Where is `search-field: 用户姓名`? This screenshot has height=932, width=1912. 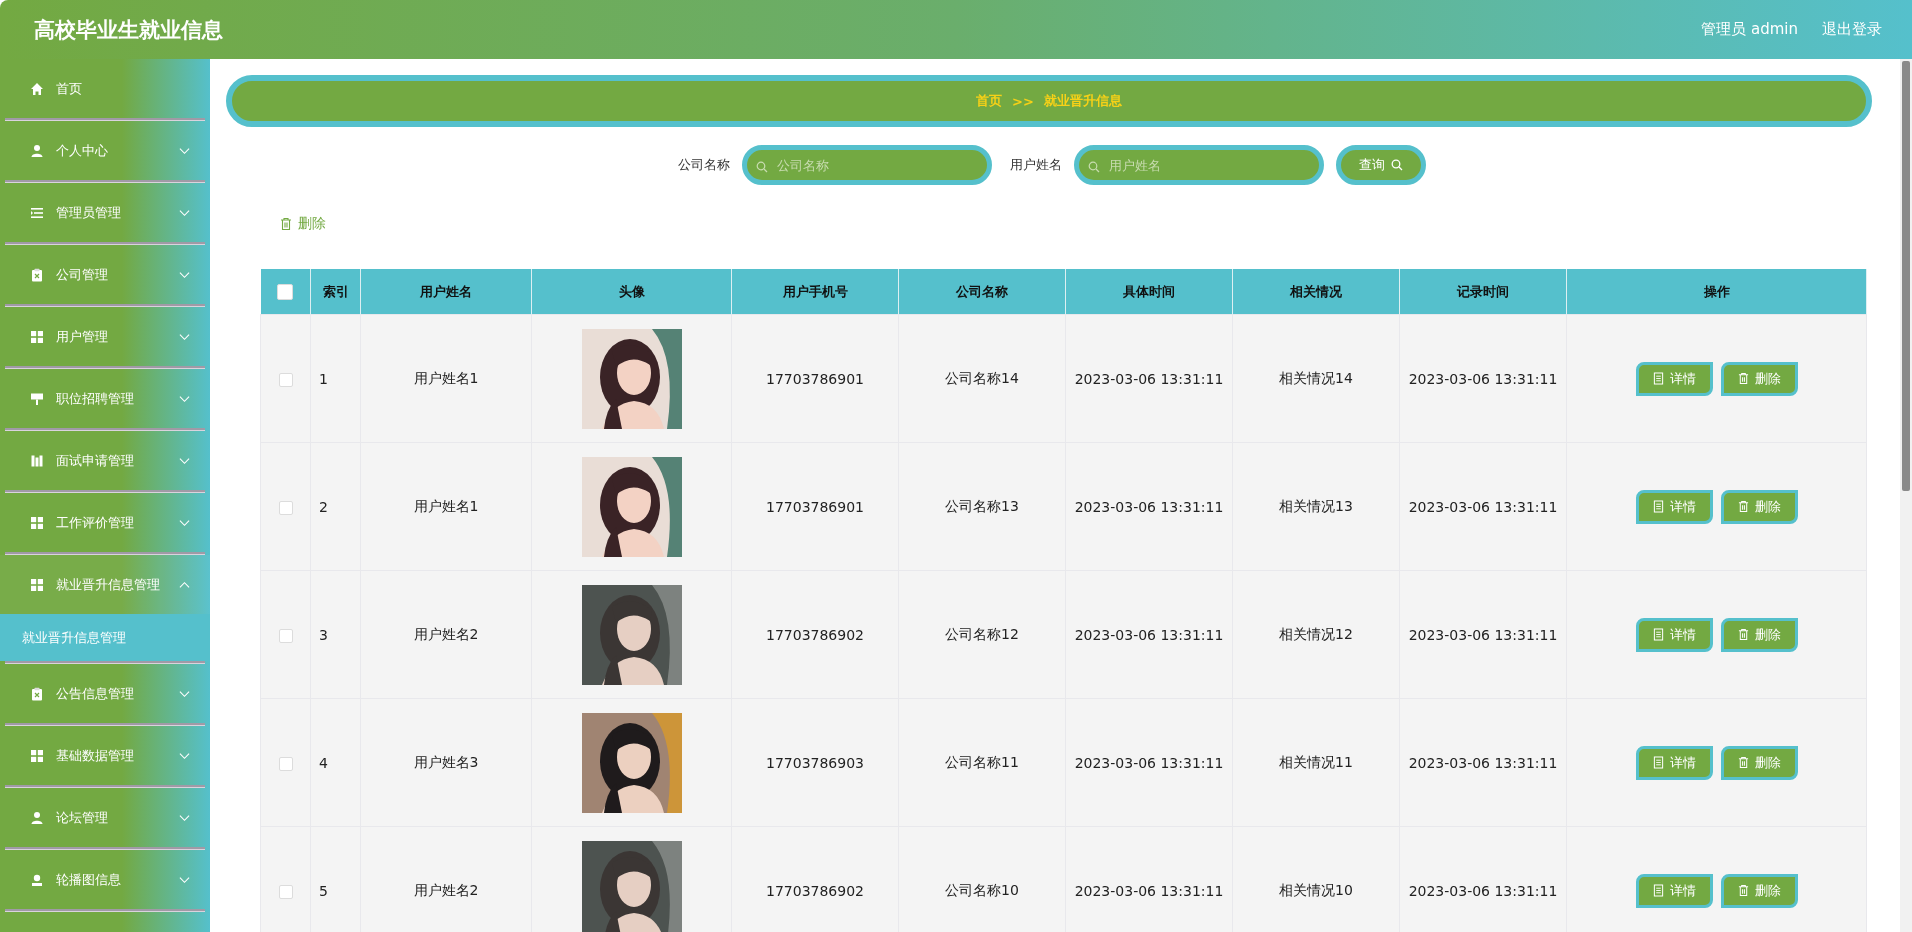
search-field: 用户姓名 is located at coordinates (1199, 165).